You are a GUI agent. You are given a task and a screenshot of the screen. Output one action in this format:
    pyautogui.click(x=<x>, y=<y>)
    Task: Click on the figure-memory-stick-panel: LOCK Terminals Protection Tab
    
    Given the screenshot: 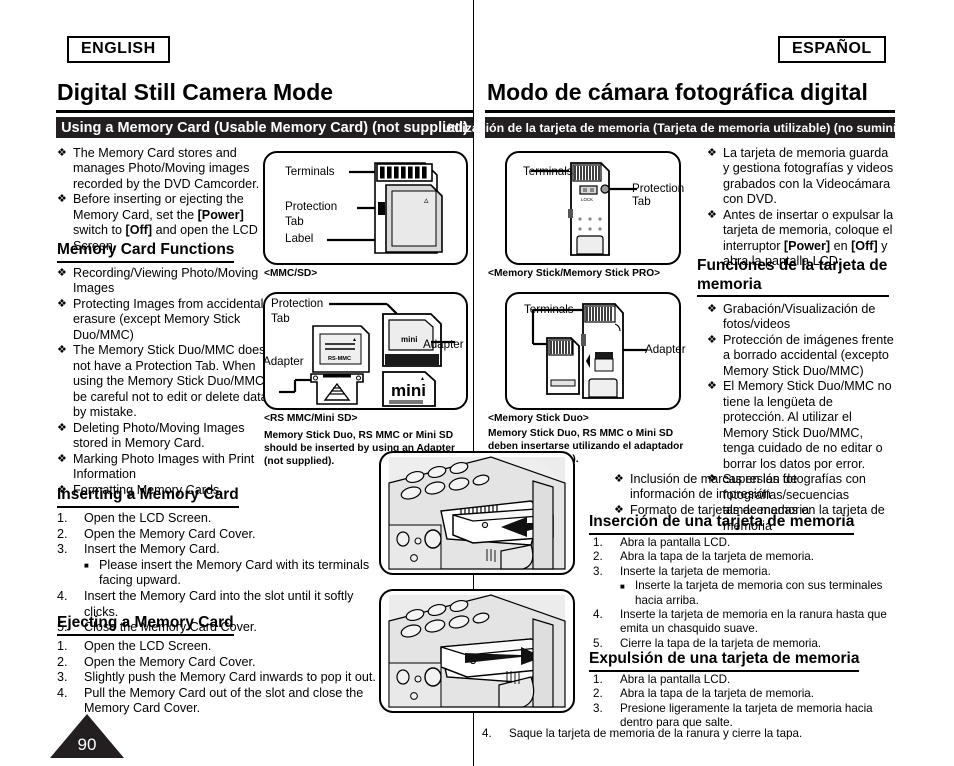 What is the action you would take?
    pyautogui.click(x=594, y=208)
    